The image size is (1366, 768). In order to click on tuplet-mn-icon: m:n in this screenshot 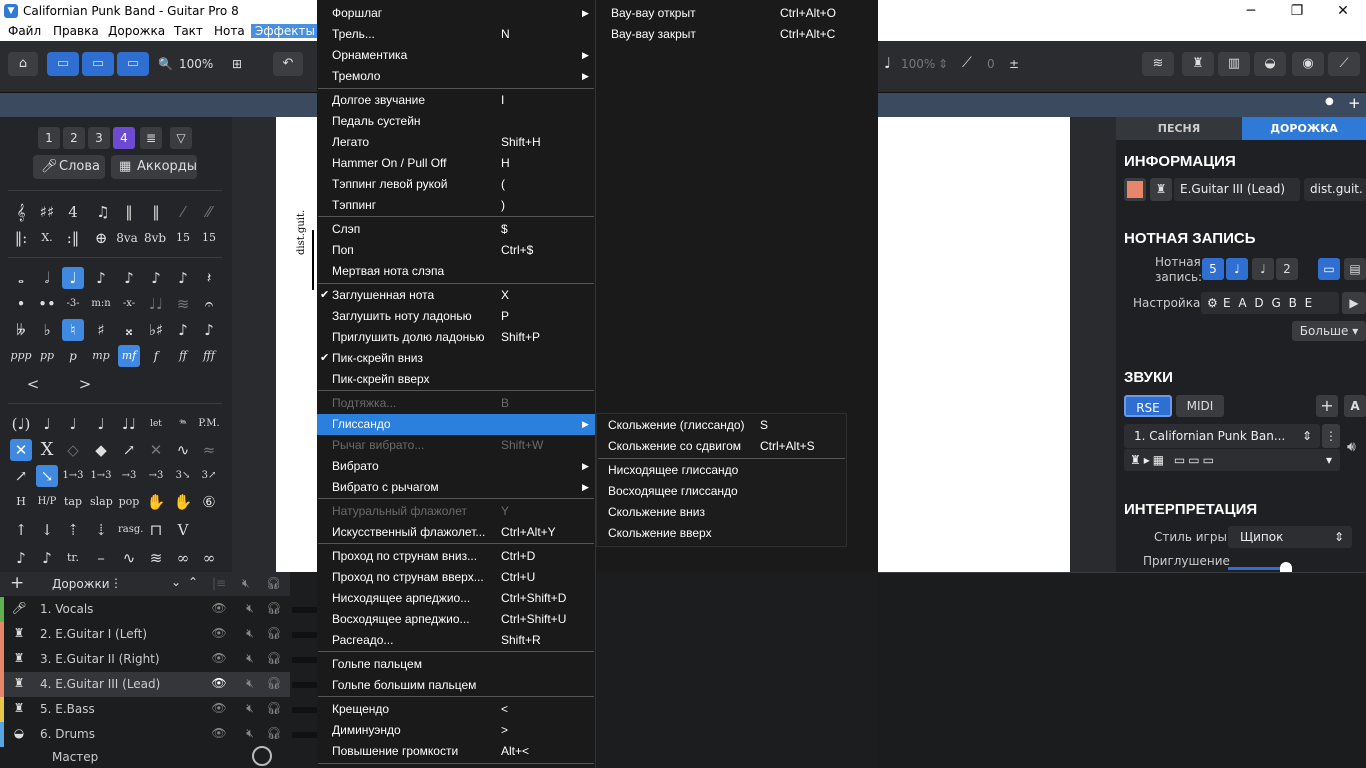, I will do `click(101, 304)`.